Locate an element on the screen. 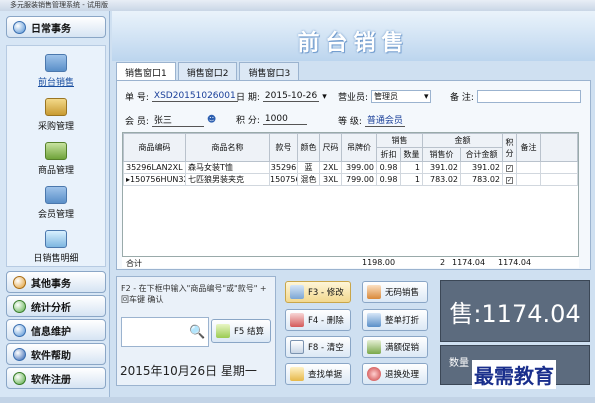 Image resolution: width=595 pixels, height=403 pixels. delete-icon is located at coordinates (297, 320).